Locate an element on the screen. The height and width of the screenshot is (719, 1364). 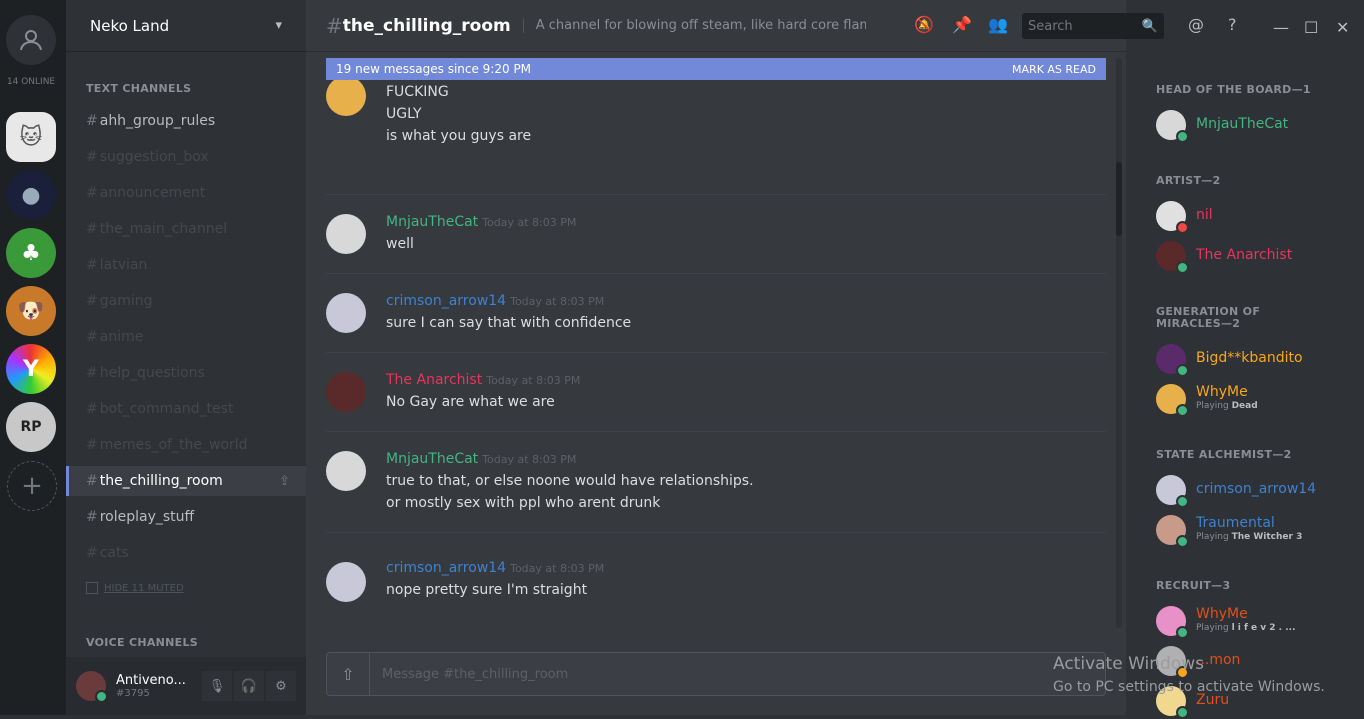
maximize-icon: ☐ is located at coordinates (1311, 27).